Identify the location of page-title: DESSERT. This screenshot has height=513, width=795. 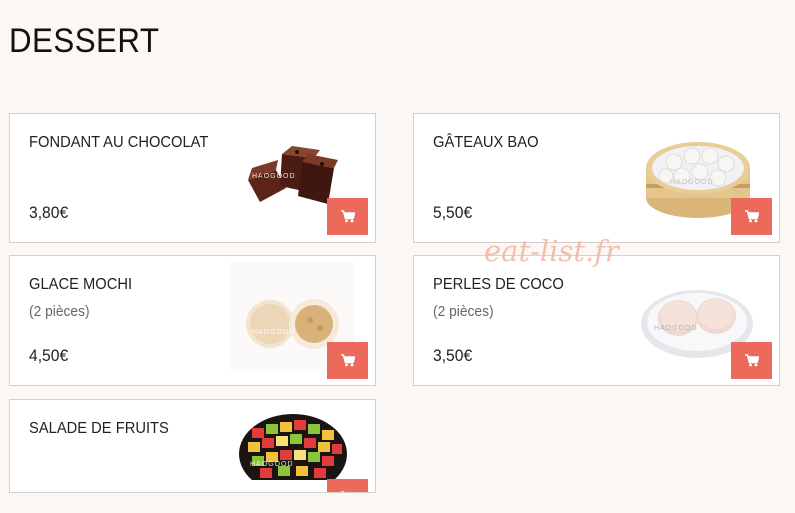
(84, 41).